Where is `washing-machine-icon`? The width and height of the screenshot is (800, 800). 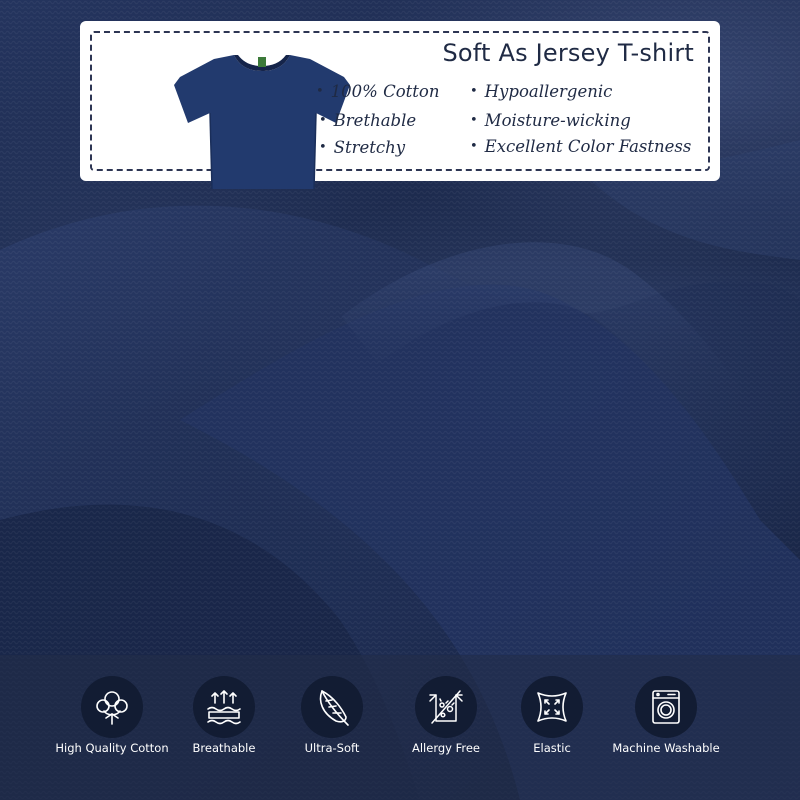 washing-machine-icon is located at coordinates (666, 707).